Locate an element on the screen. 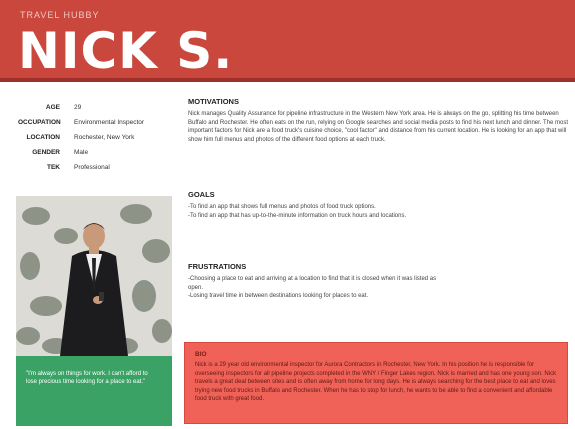  persona-photo-illustration is located at coordinates (94, 276).